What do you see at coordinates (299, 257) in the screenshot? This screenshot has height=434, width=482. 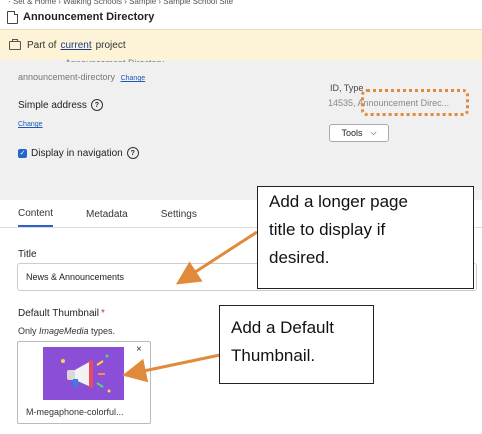 I see `callout-line: desired.` at bounding box center [299, 257].